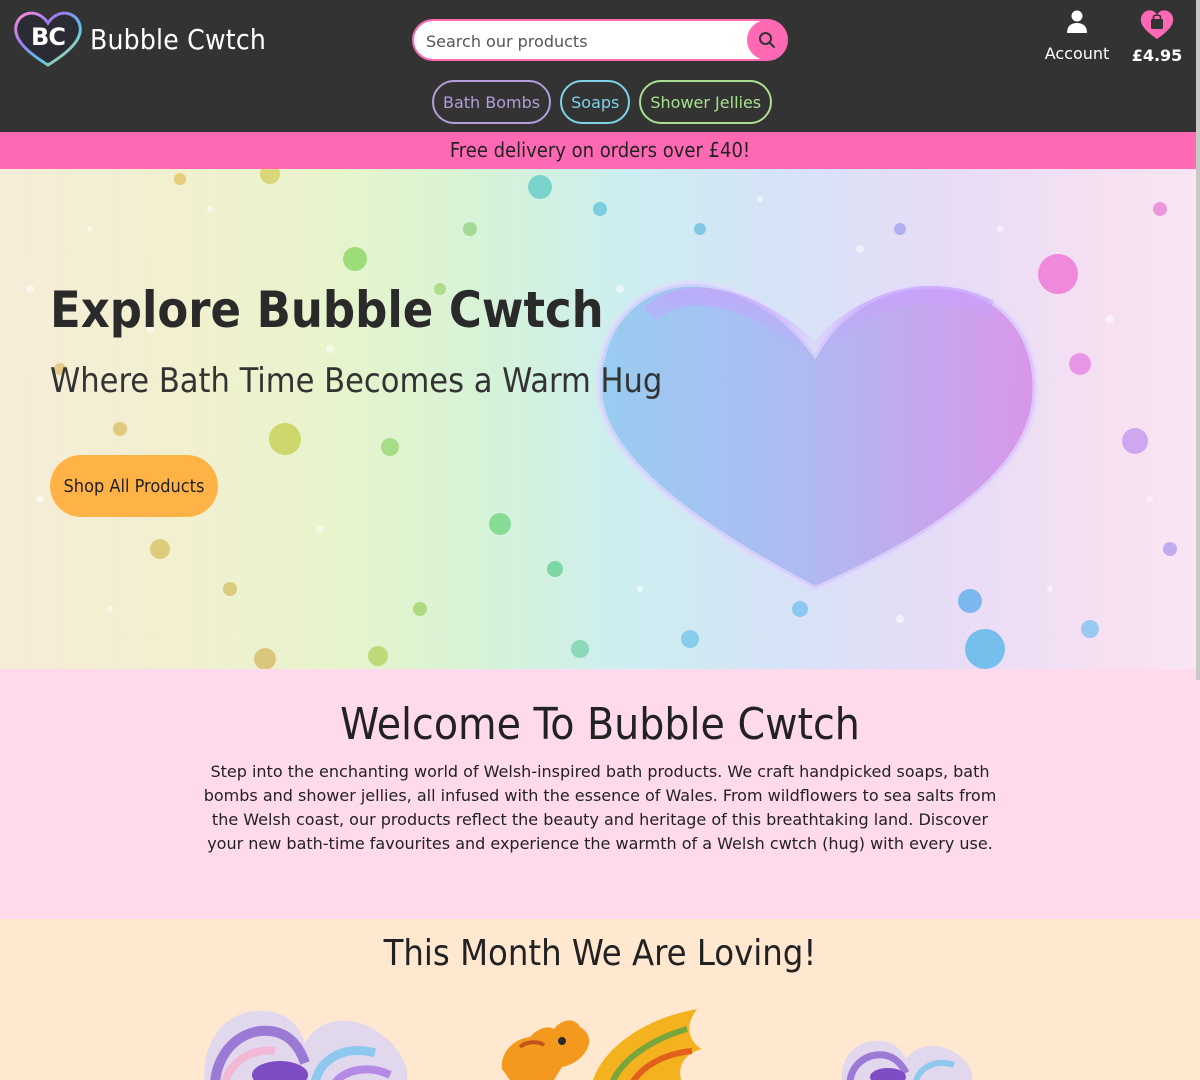 The height and width of the screenshot is (1080, 1200). Describe the element at coordinates (706, 102) in the screenshot. I see `nav-shower-jellies: Shower Jellies` at that location.